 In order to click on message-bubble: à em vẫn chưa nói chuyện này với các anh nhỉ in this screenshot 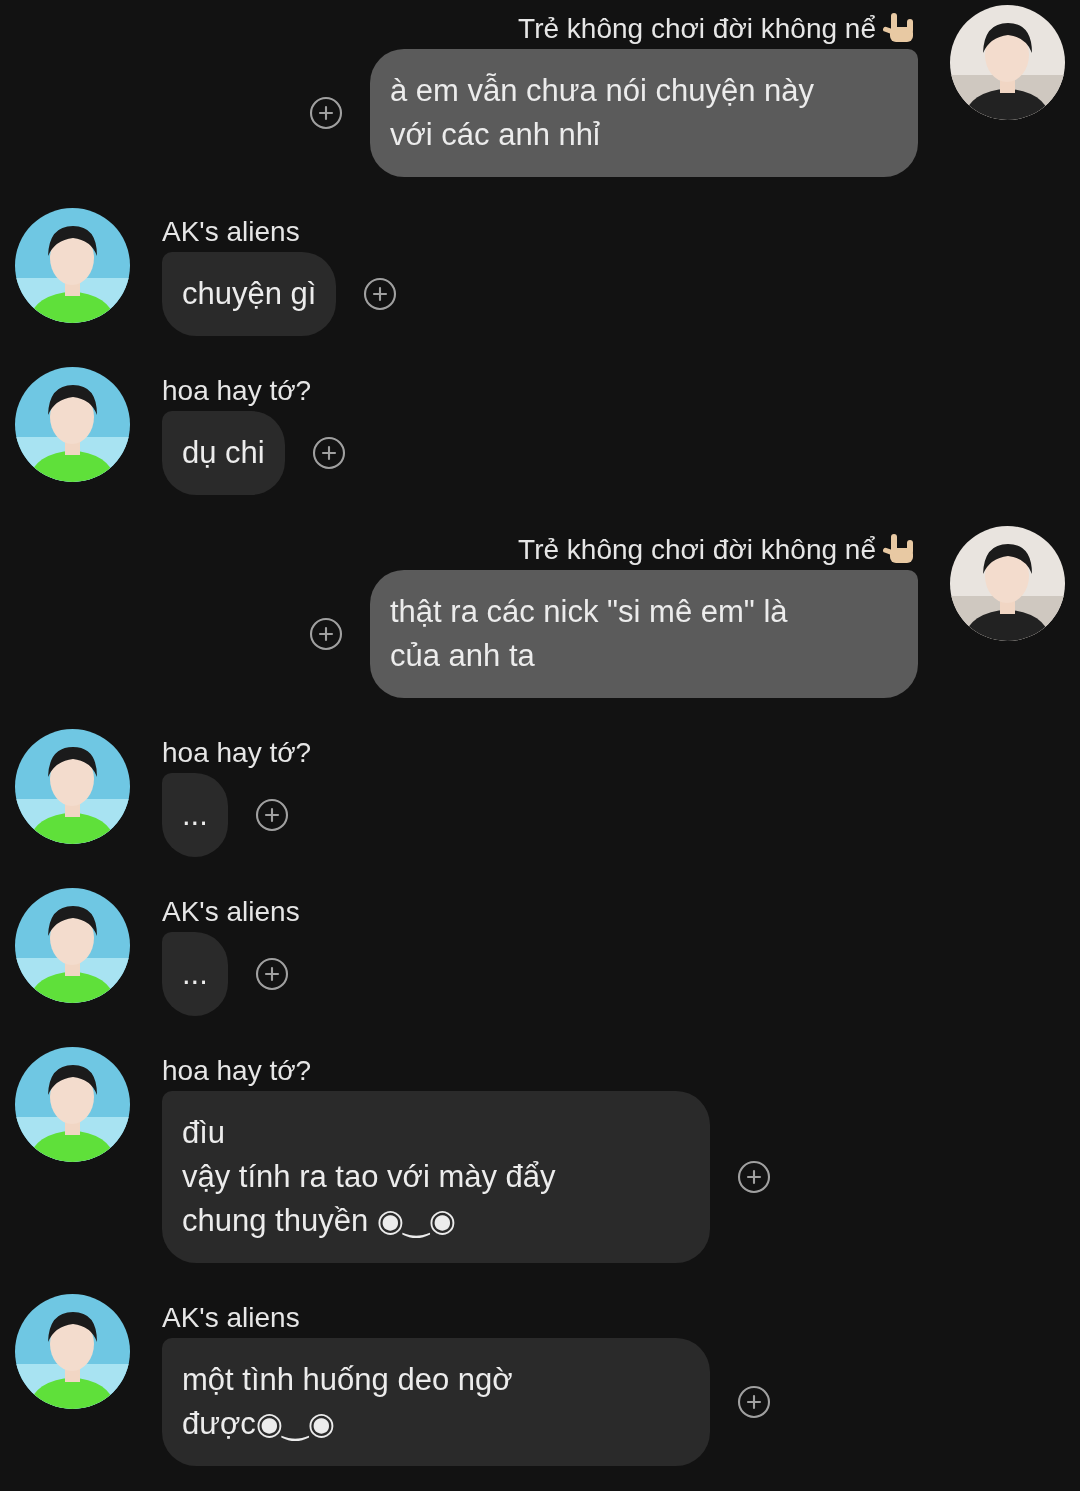, I will do `click(644, 113)`.